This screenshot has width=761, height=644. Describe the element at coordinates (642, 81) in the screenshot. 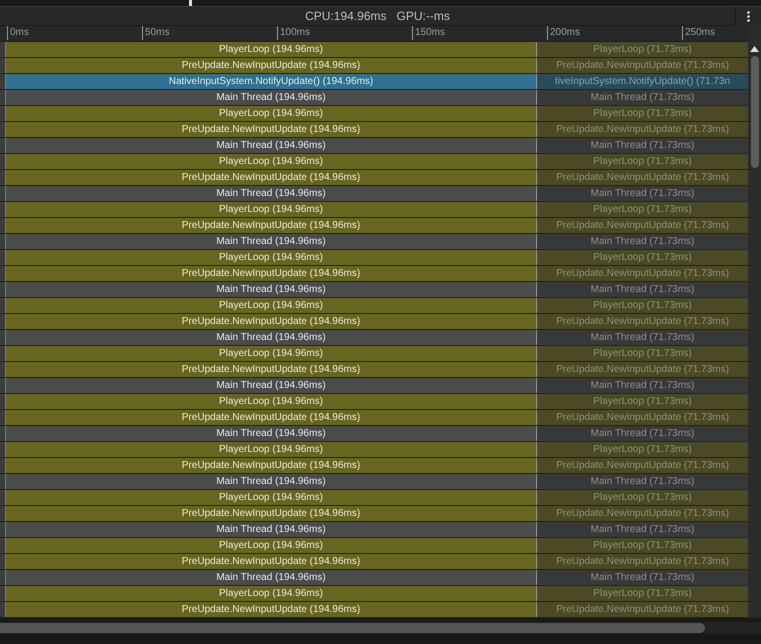

I see `sample-bar: tiveInputSystem.NotifyUpdate() (71.73n` at that location.